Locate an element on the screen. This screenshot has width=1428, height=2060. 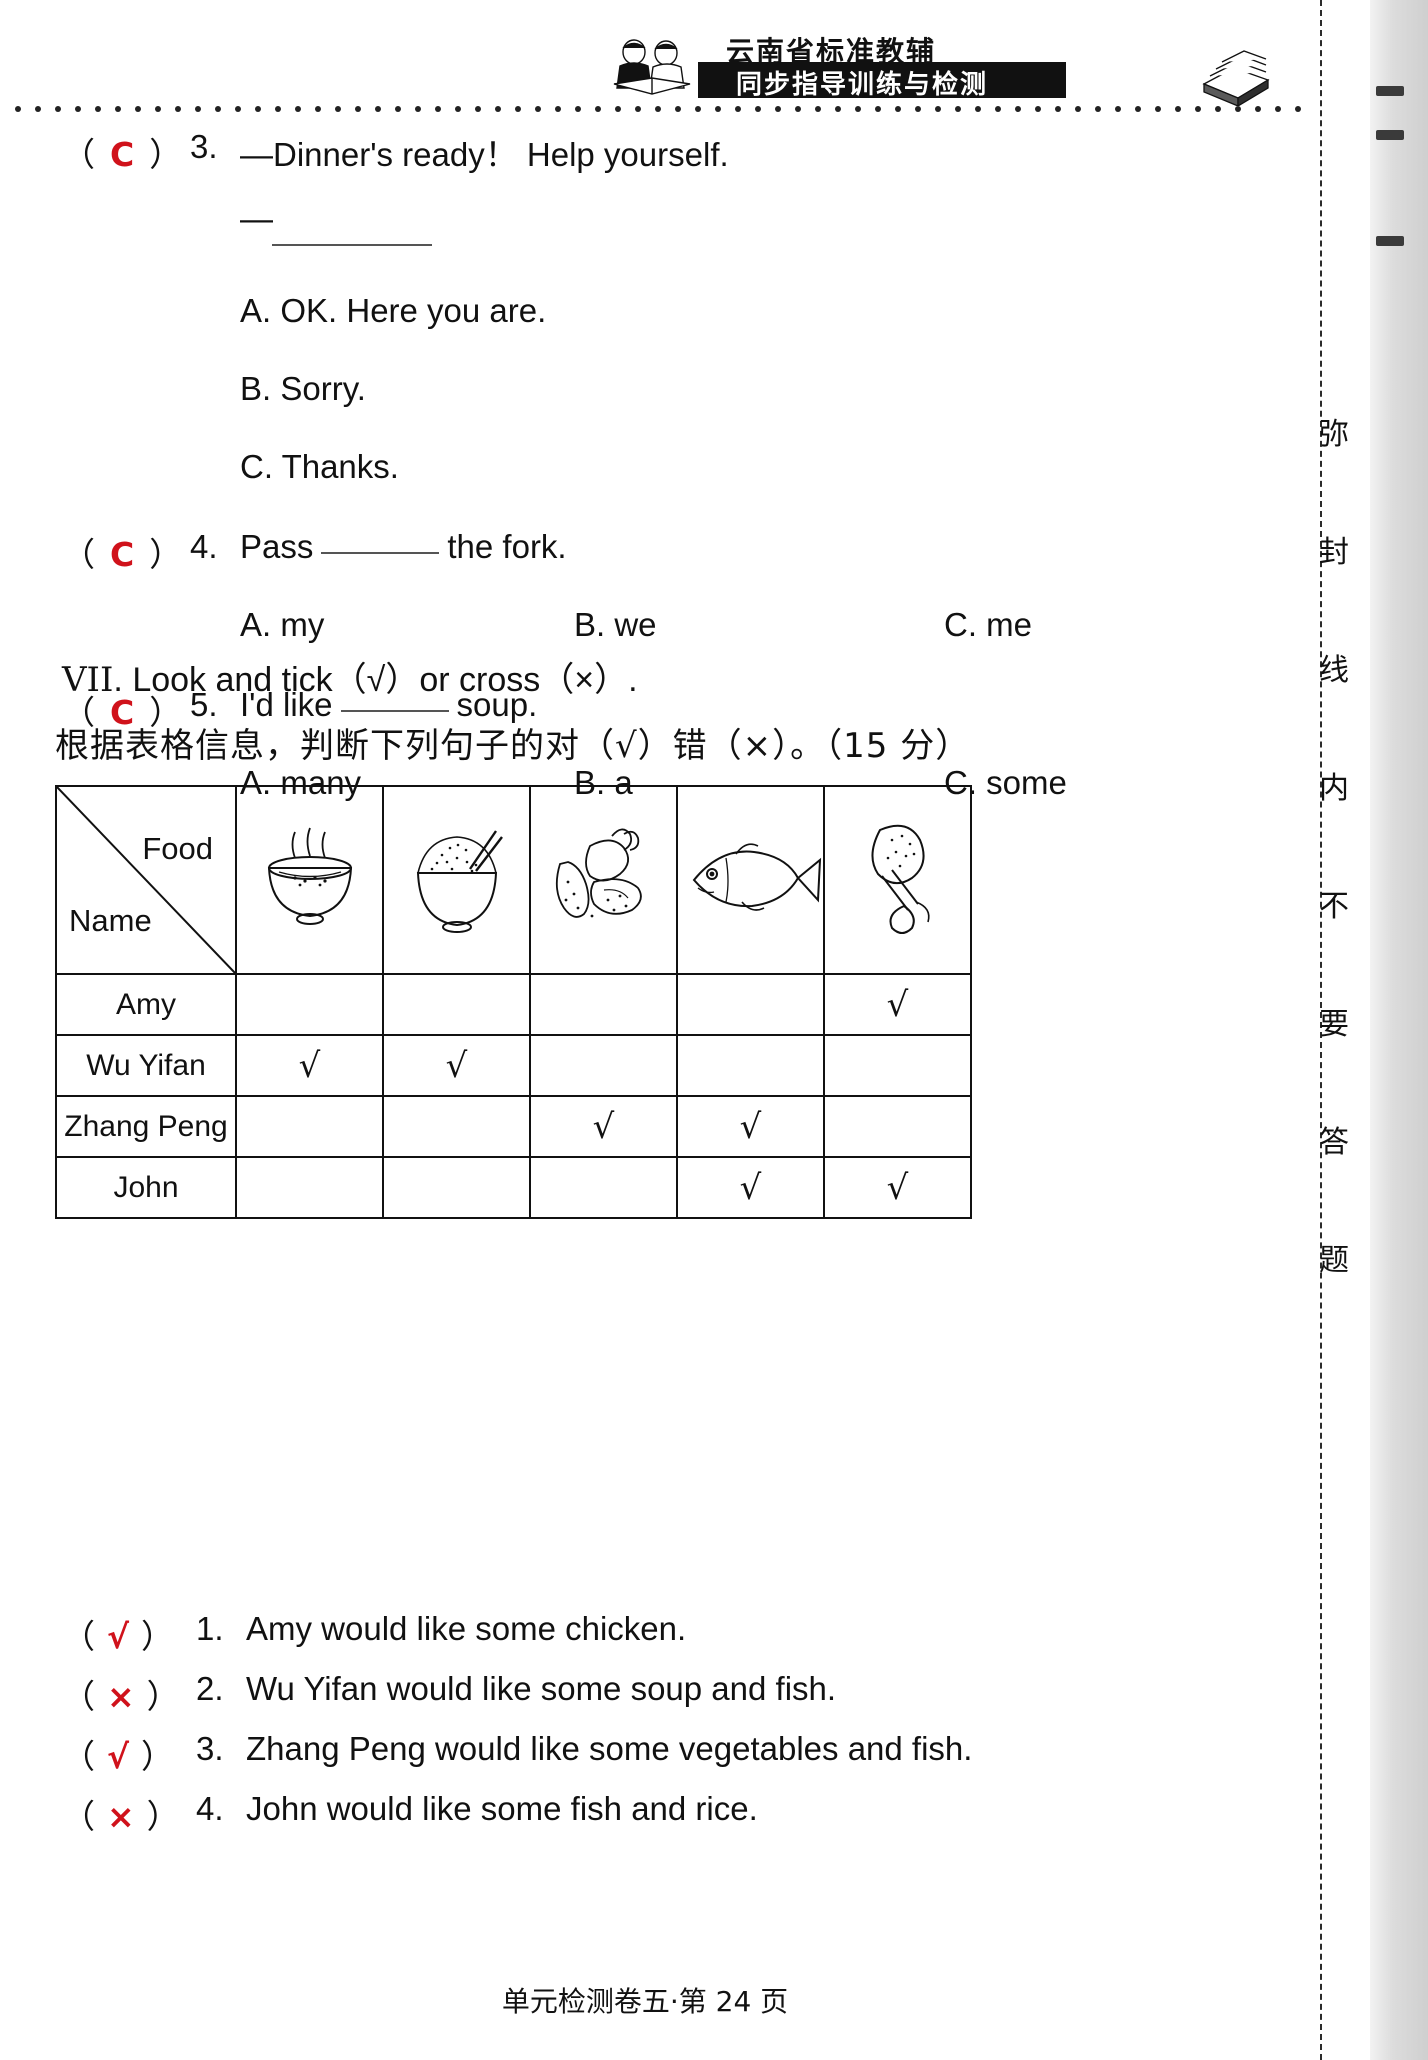
option-4-c: C. me is located at coordinates (988, 625).